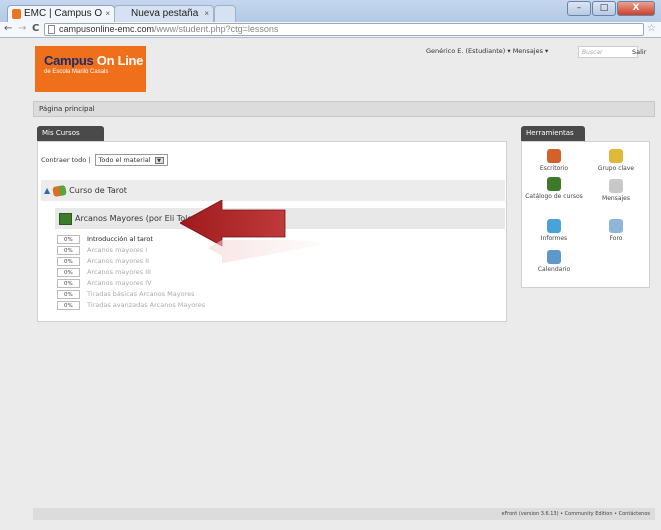 This screenshot has width=661, height=530. Describe the element at coordinates (344, 109) in the screenshot. I see `breadcrumb: Página principal` at that location.